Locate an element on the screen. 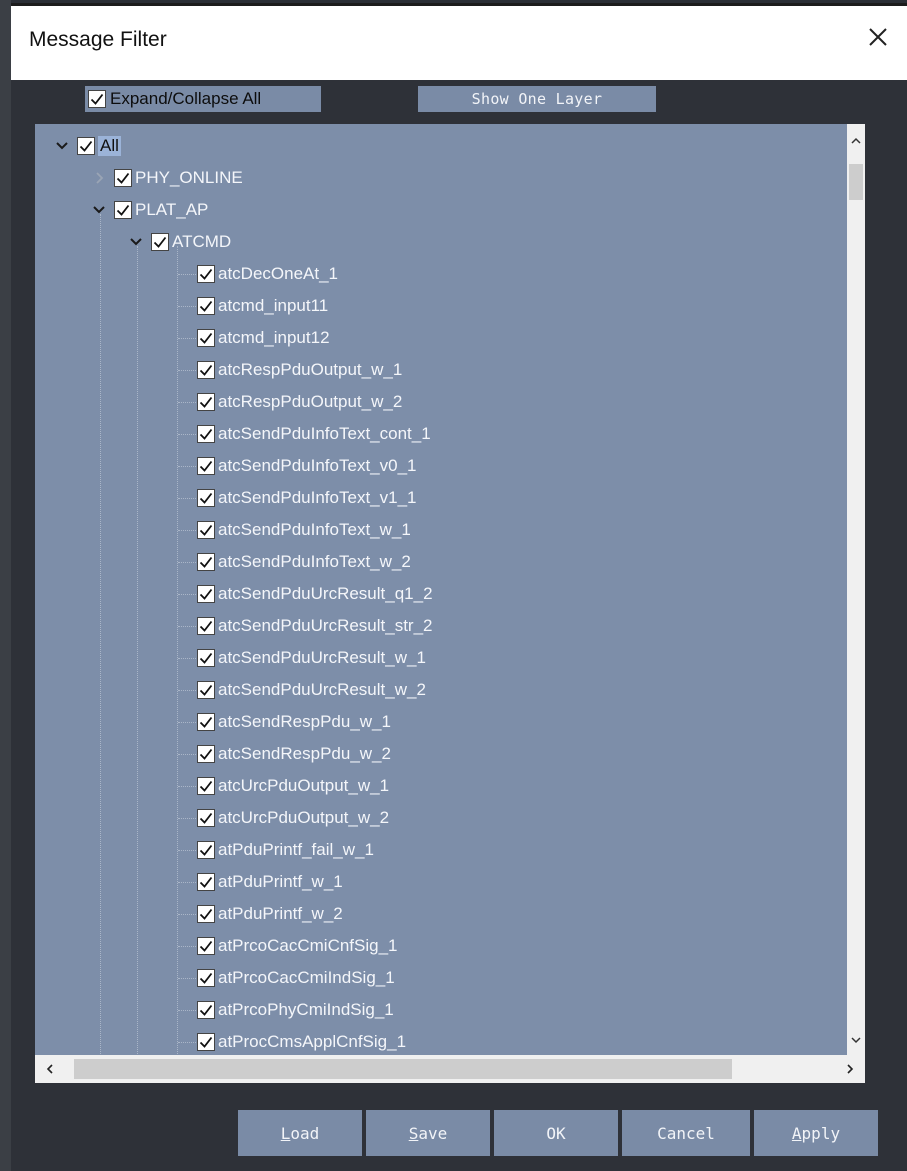  horizontal-scroll-thumb is located at coordinates (403, 1069).